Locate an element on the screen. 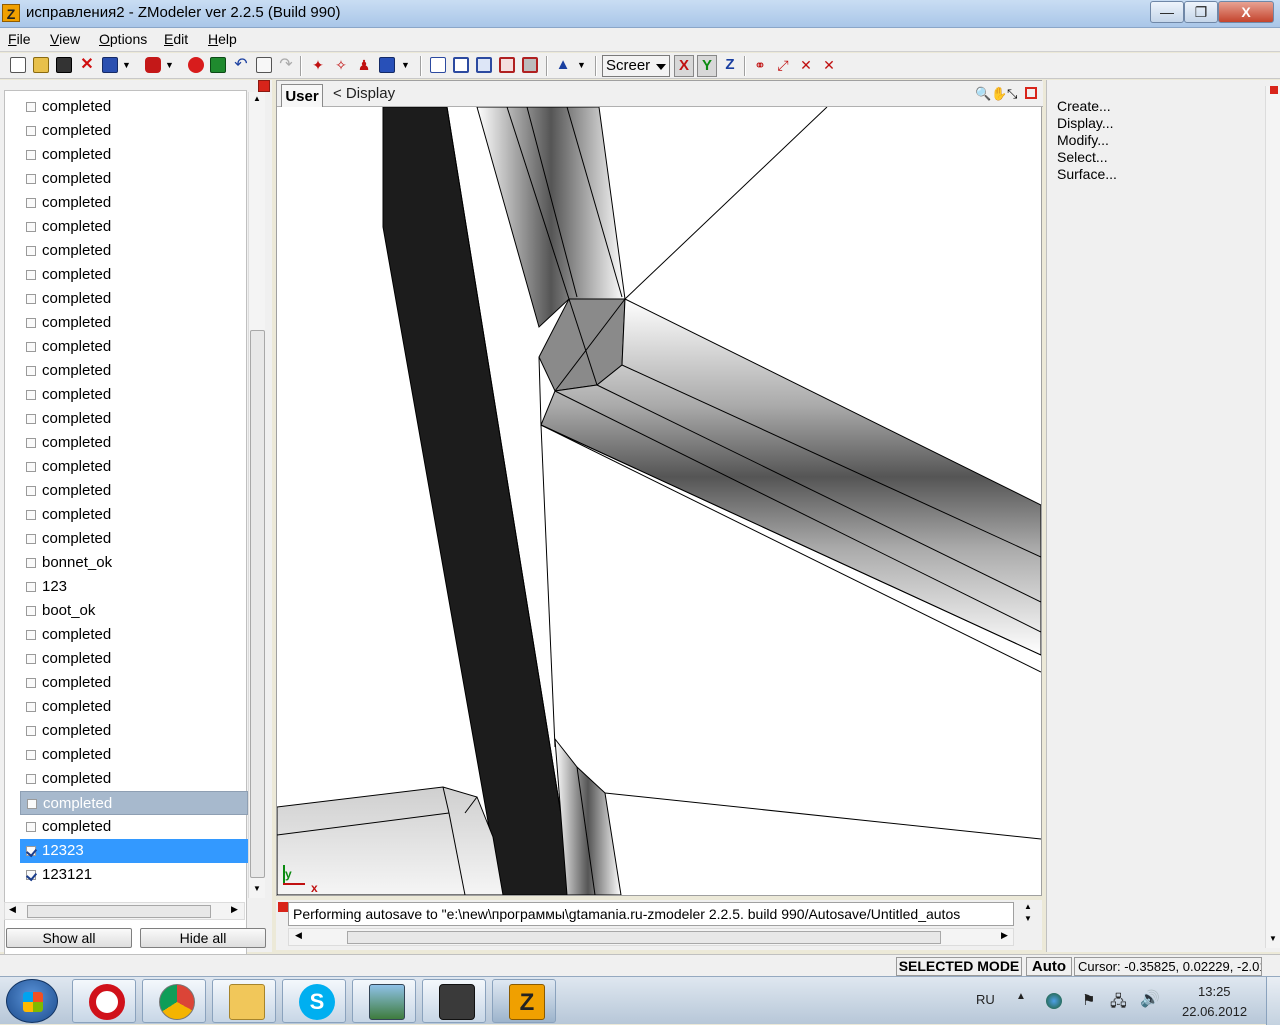 This screenshot has width=1280, height=1025. object-mode-icon is located at coordinates (507, 65).